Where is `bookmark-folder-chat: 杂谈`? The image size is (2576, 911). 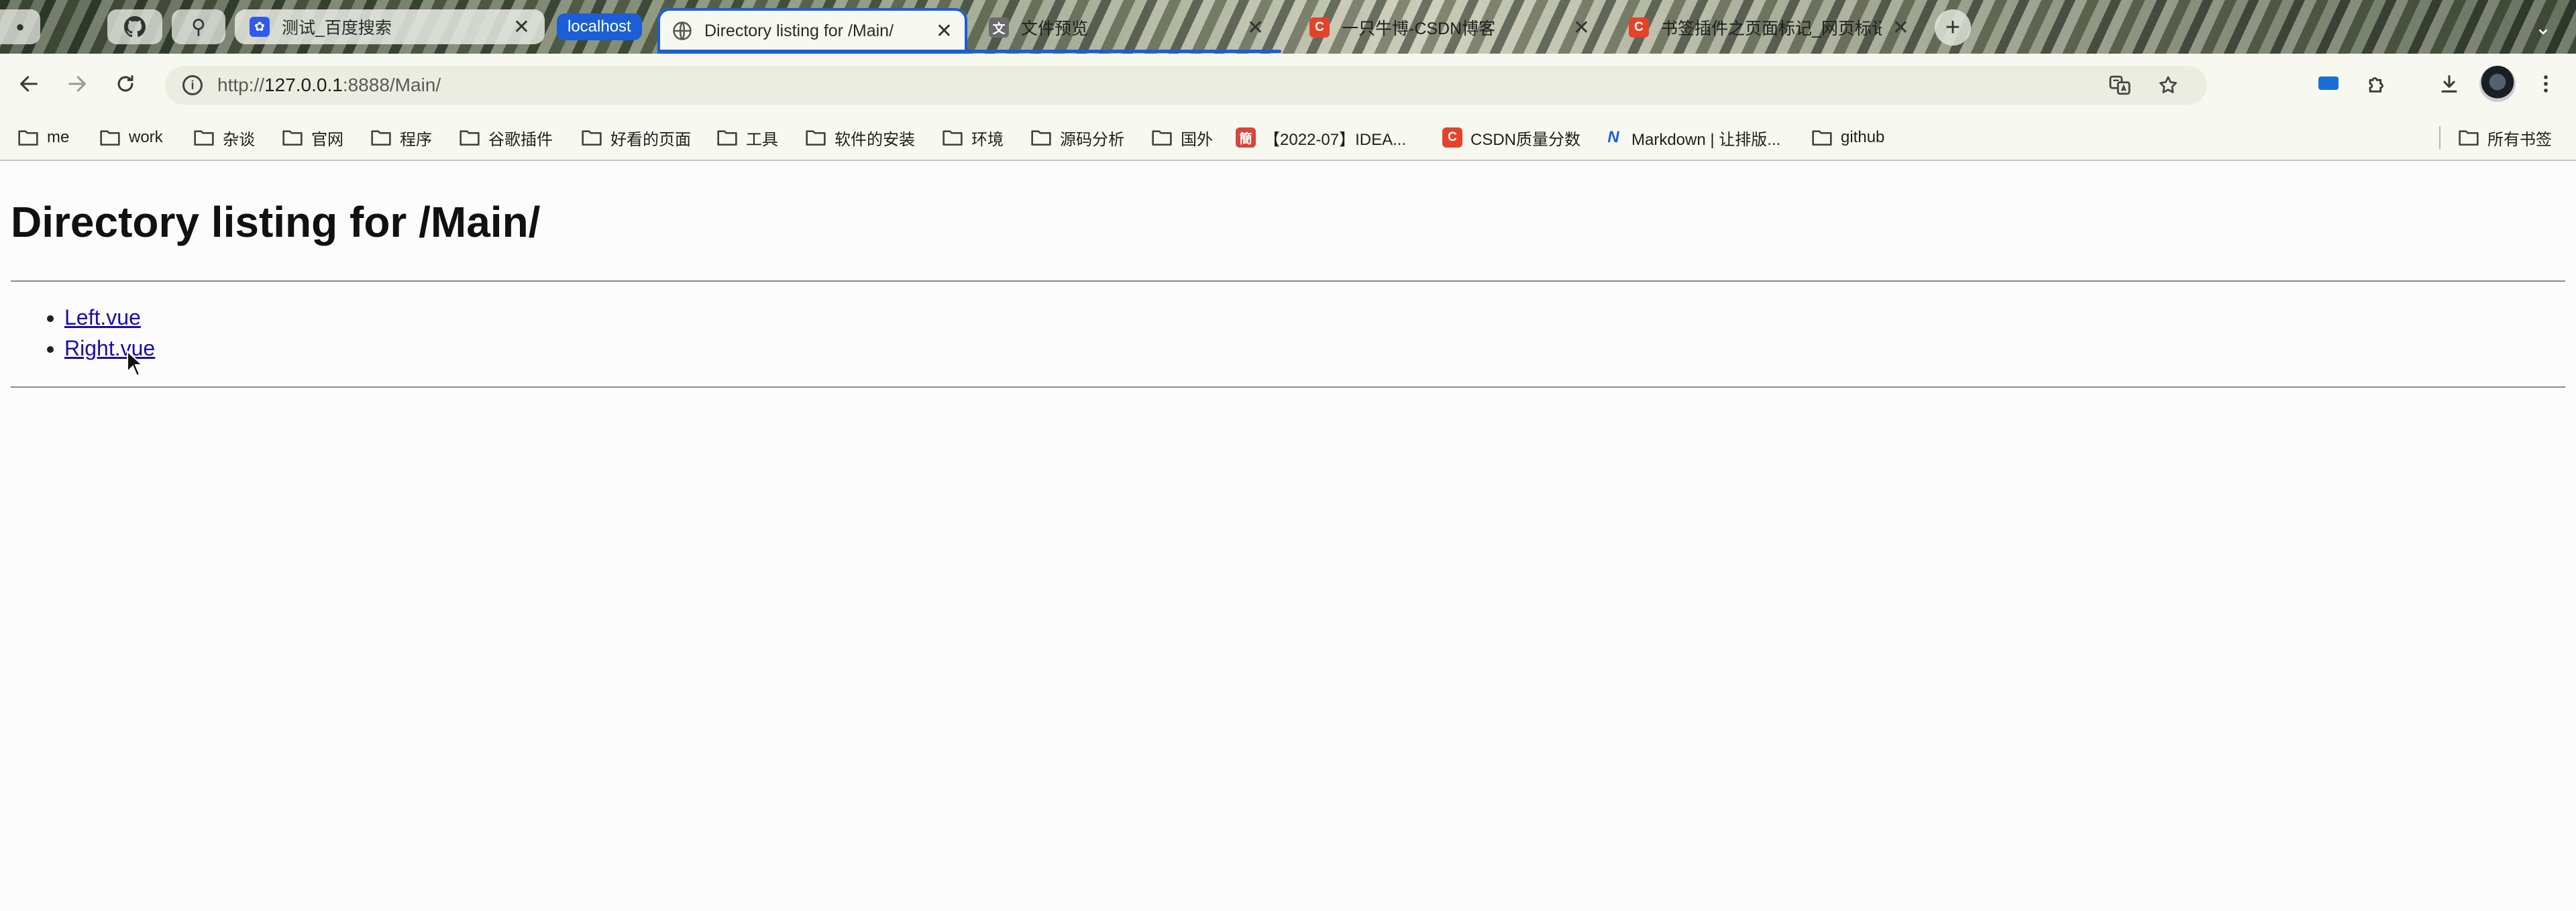
bookmark-folder-chat: 杂谈 is located at coordinates (224, 137).